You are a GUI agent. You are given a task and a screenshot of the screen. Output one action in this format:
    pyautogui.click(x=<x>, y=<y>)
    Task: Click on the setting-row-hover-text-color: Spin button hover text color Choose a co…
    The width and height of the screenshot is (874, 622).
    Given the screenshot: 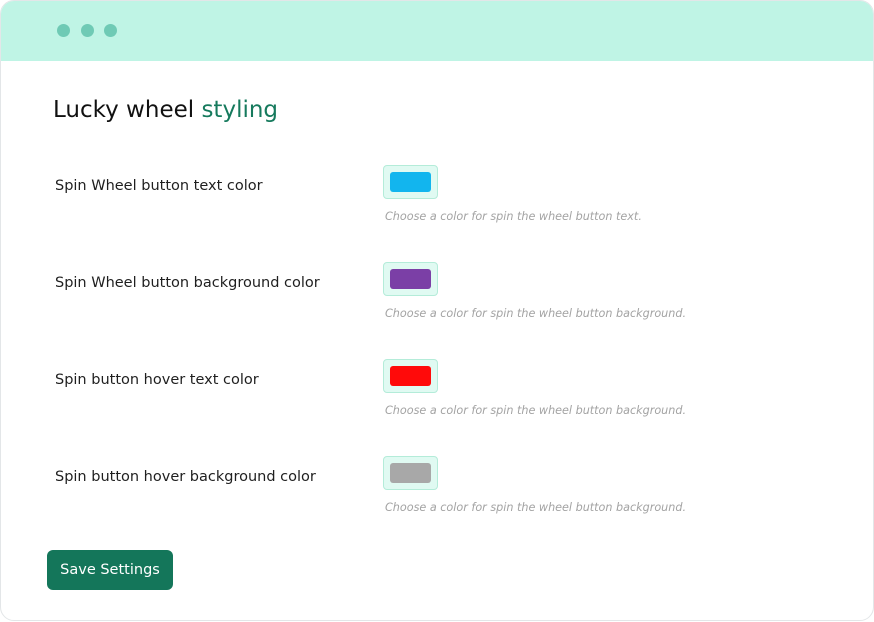 What is the action you would take?
    pyautogui.click(x=437, y=394)
    